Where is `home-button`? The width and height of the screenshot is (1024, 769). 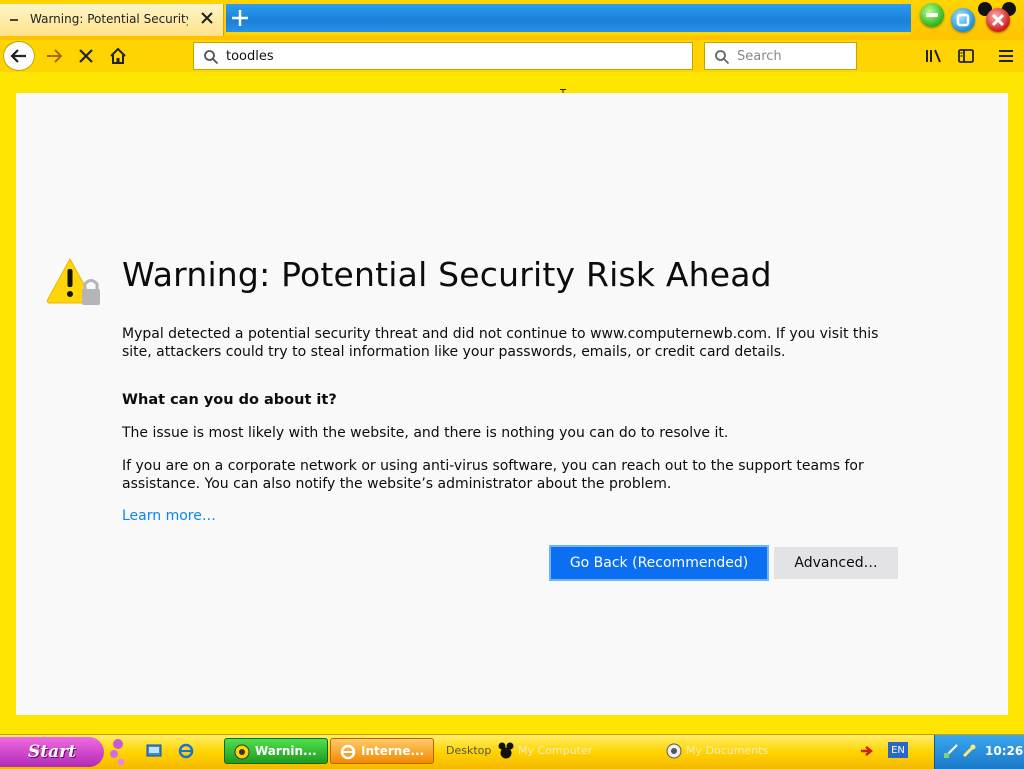
home-button is located at coordinates (118, 56).